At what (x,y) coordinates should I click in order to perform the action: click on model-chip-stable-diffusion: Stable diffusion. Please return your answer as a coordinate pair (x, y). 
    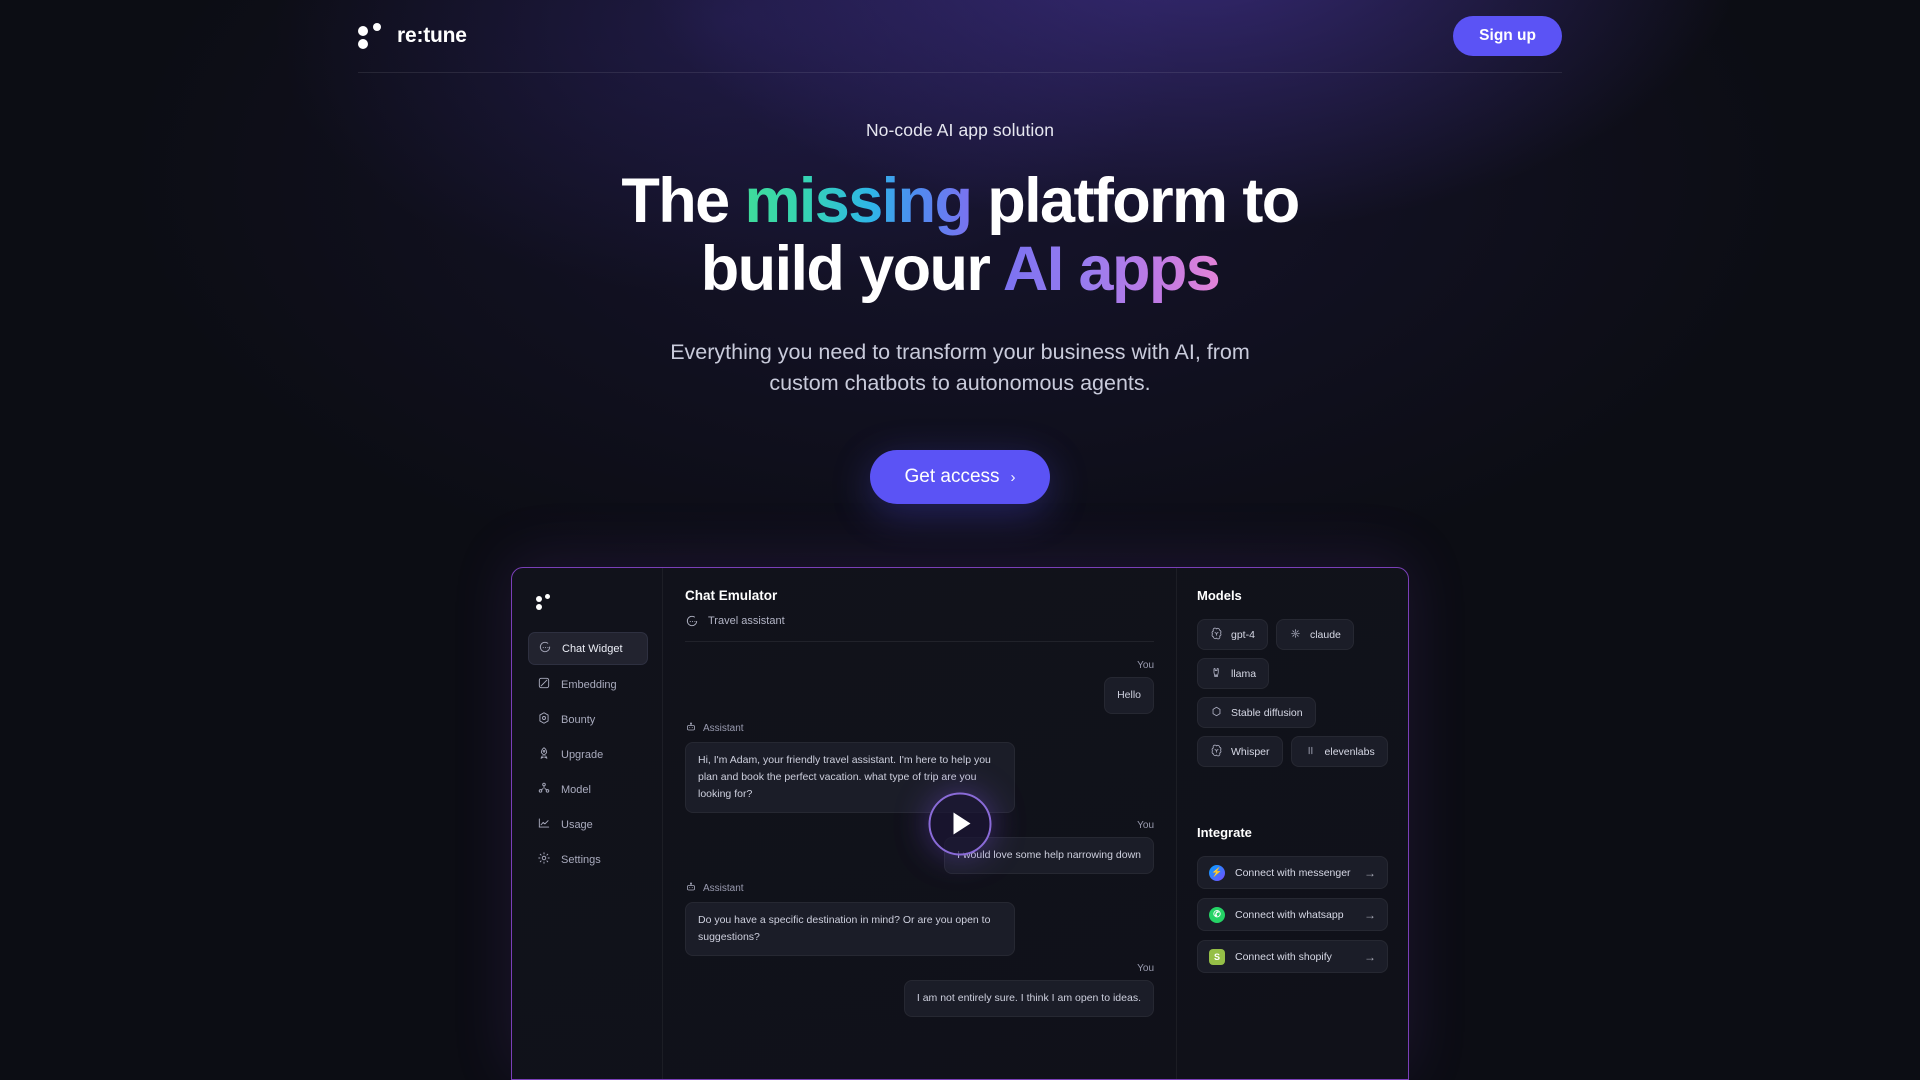
    Looking at the image, I should click on (1256, 712).